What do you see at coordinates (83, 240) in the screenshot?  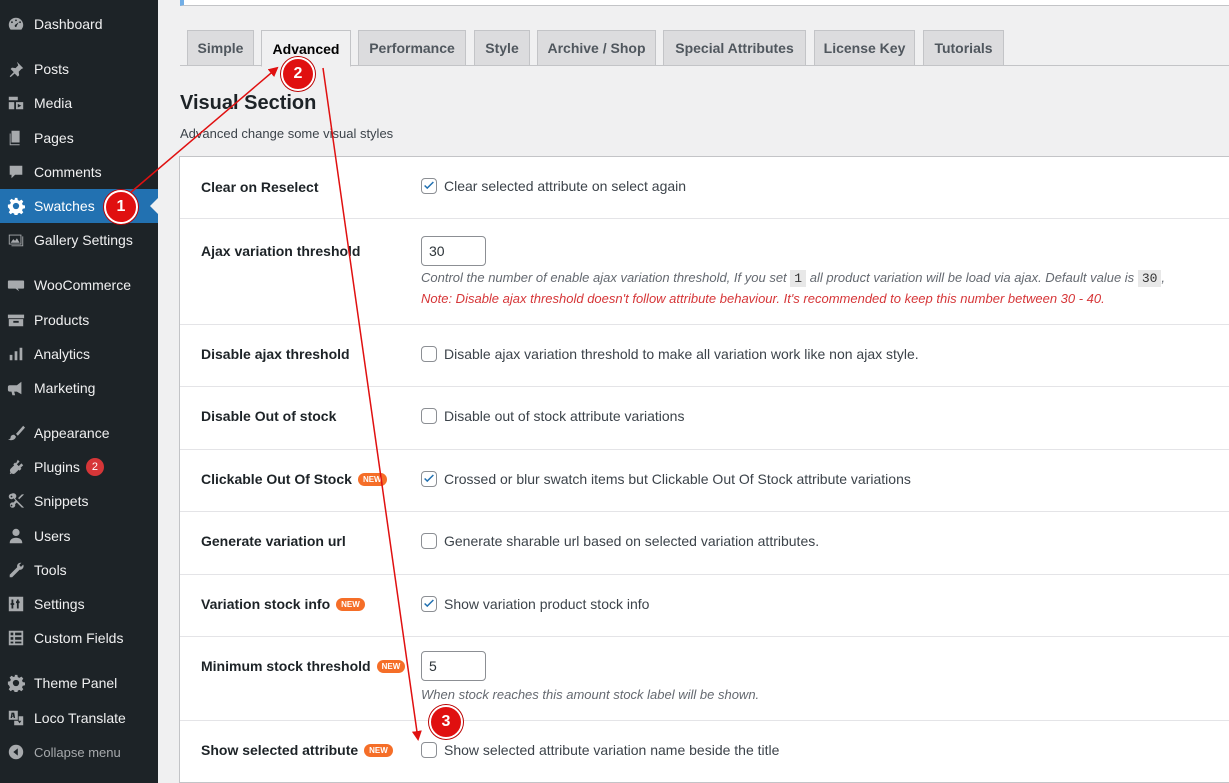 I see `sidebar-item-label: Gallery Settings` at bounding box center [83, 240].